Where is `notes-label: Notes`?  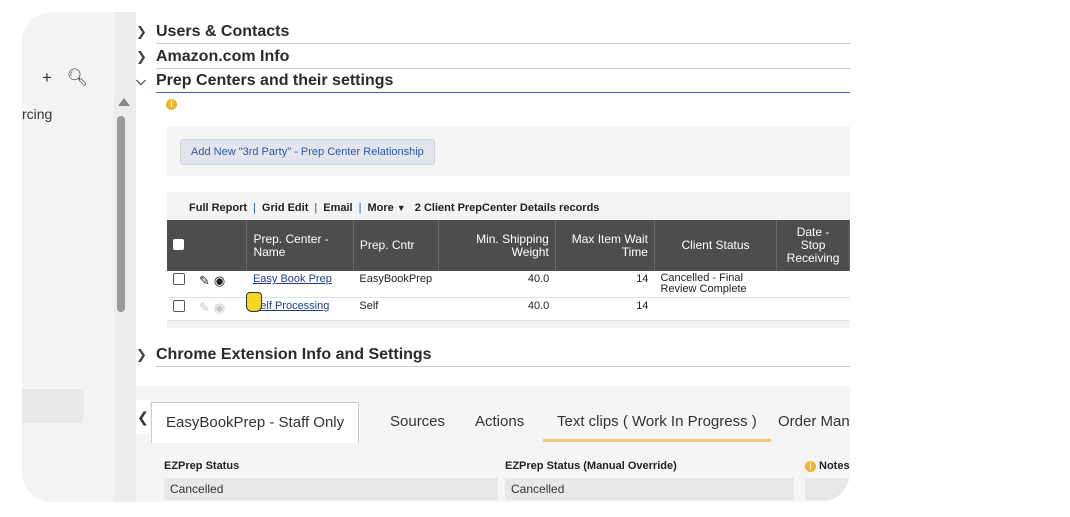 notes-label: Notes is located at coordinates (834, 466).